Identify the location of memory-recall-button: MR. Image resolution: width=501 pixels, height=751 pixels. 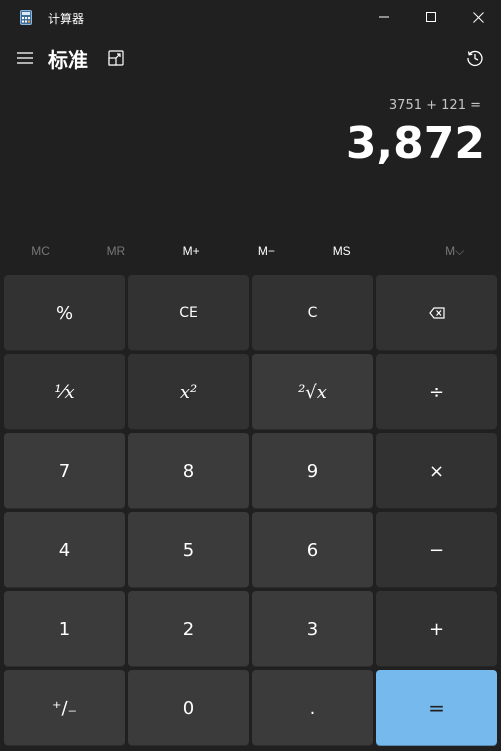
(115, 251).